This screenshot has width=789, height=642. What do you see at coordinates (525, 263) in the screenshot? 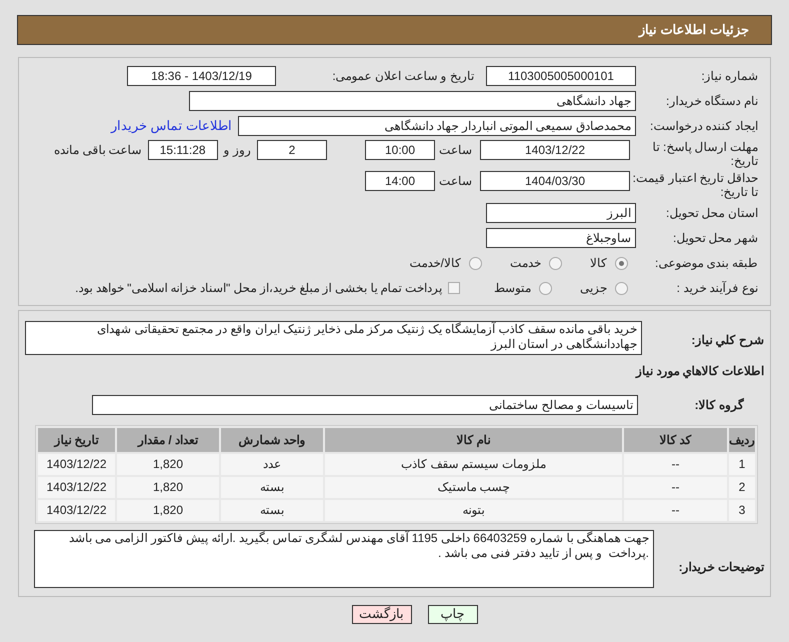
I see `field-label: خدمت` at bounding box center [525, 263].